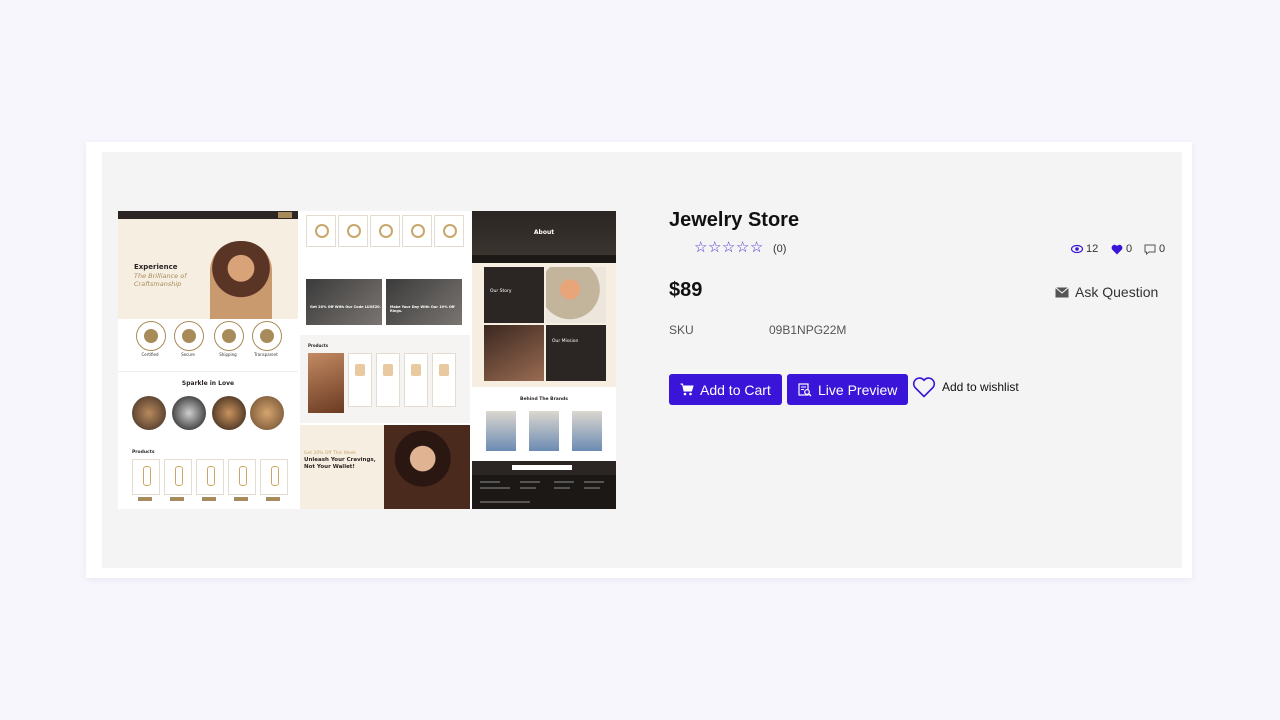 This screenshot has height=720, width=1280. What do you see at coordinates (544, 492) in the screenshot?
I see `preview-footer` at bounding box center [544, 492].